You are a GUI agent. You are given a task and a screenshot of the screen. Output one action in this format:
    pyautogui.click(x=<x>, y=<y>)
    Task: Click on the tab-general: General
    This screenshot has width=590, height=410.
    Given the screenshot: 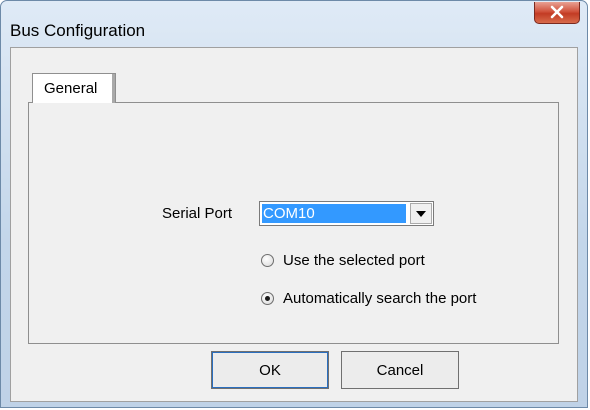 What is the action you would take?
    pyautogui.click(x=74, y=88)
    